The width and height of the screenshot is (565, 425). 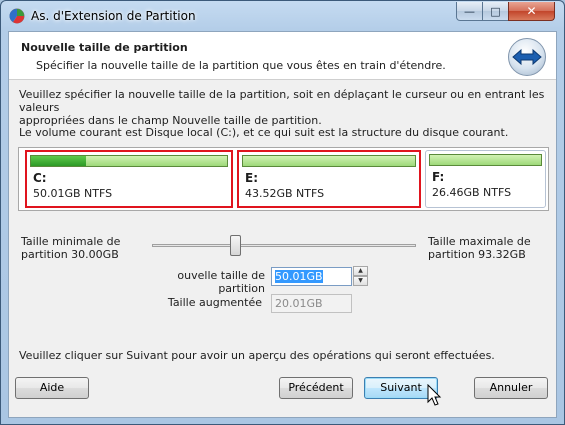 I want to click on max-size-label: Taille maximale de partition 93.32GB, so click(x=479, y=248).